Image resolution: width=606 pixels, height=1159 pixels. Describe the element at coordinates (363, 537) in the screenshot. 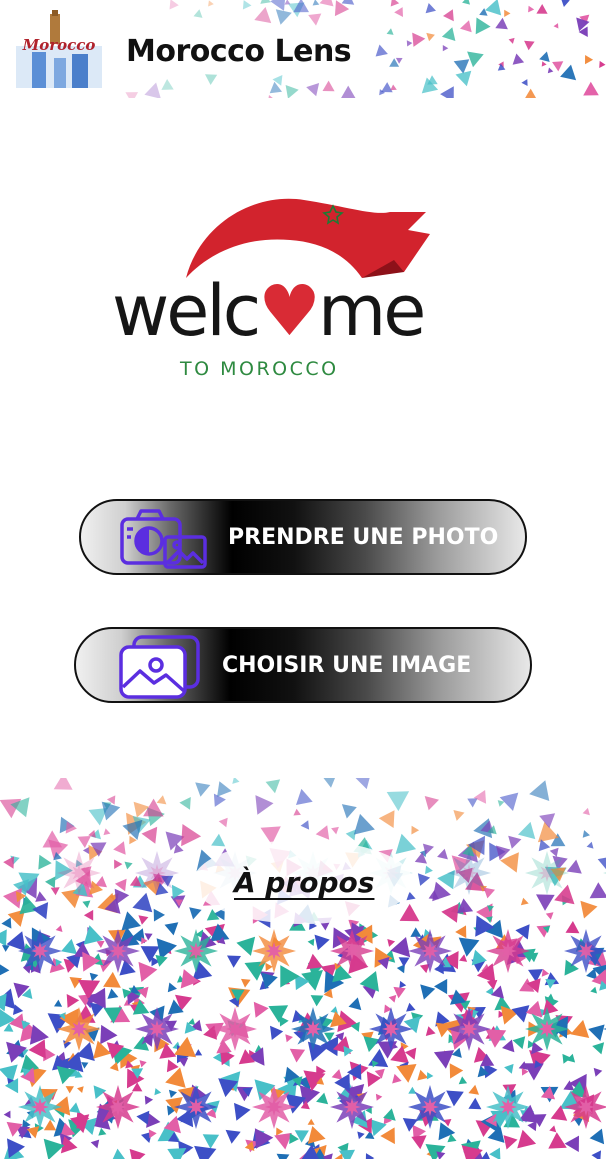

I see `take-photo-label: PRENDRE UNE PHOTO` at that location.